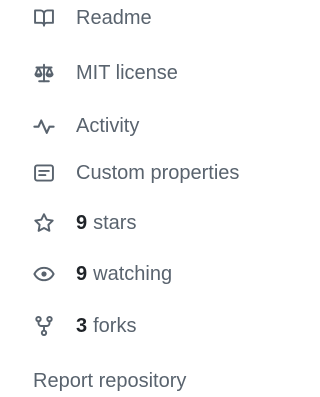  Describe the element at coordinates (44, 173) in the screenshot. I see `note-icon` at that location.